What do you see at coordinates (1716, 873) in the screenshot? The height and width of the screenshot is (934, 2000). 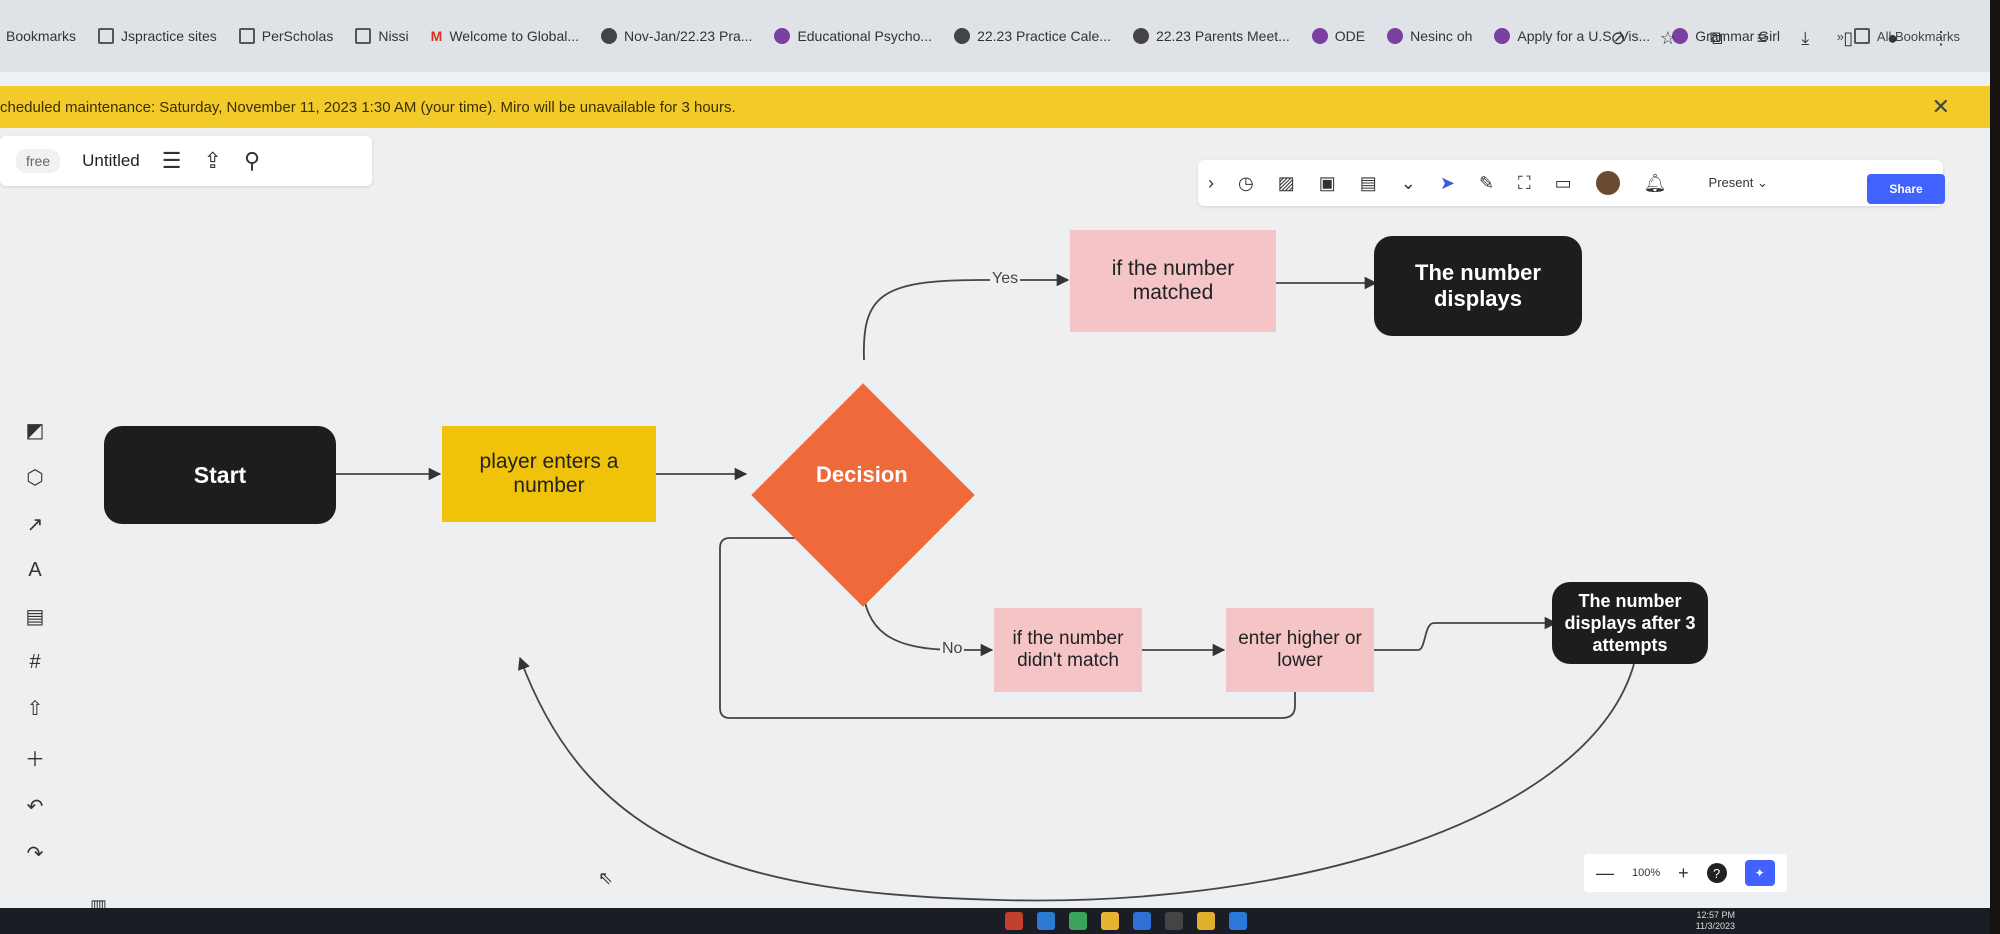 I see `help-button: ?` at bounding box center [1716, 873].